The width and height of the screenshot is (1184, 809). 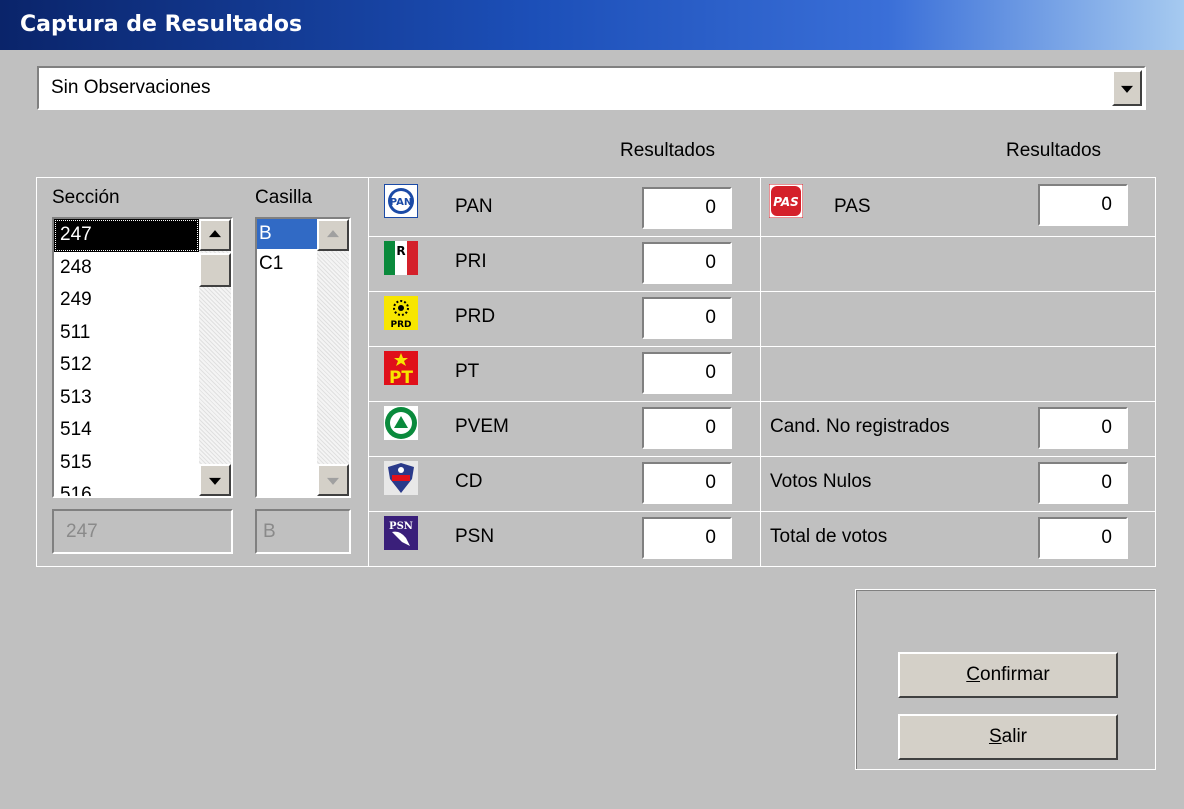 I want to click on svg-text: PT, so click(x=401, y=376).